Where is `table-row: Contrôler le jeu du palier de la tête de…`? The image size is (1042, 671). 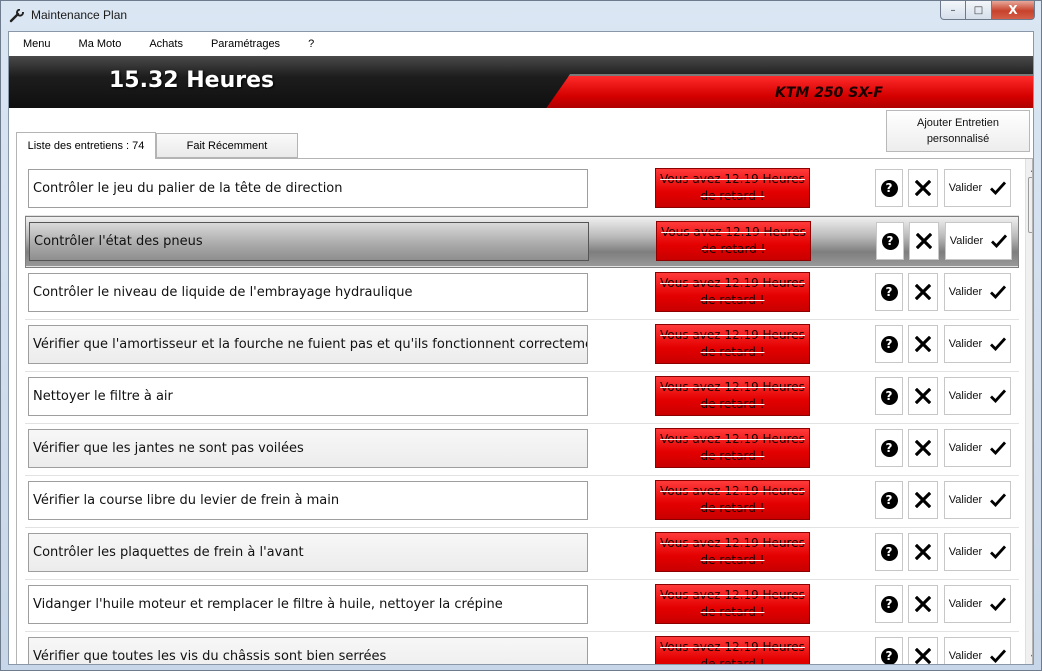 table-row: Contrôler le jeu du palier de la tête de… is located at coordinates (522, 190).